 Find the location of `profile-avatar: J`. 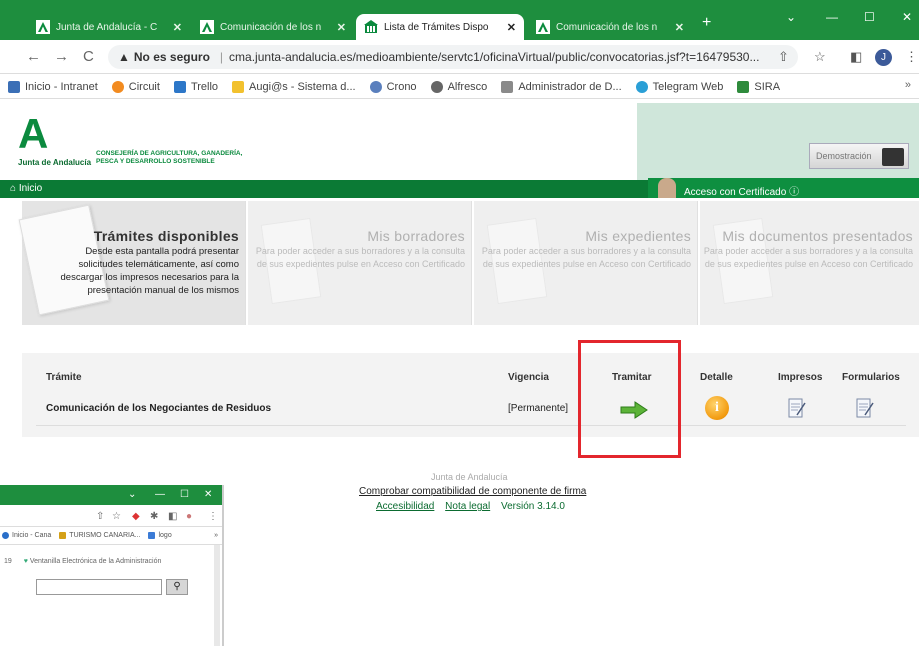

profile-avatar: J is located at coordinates (883, 57).